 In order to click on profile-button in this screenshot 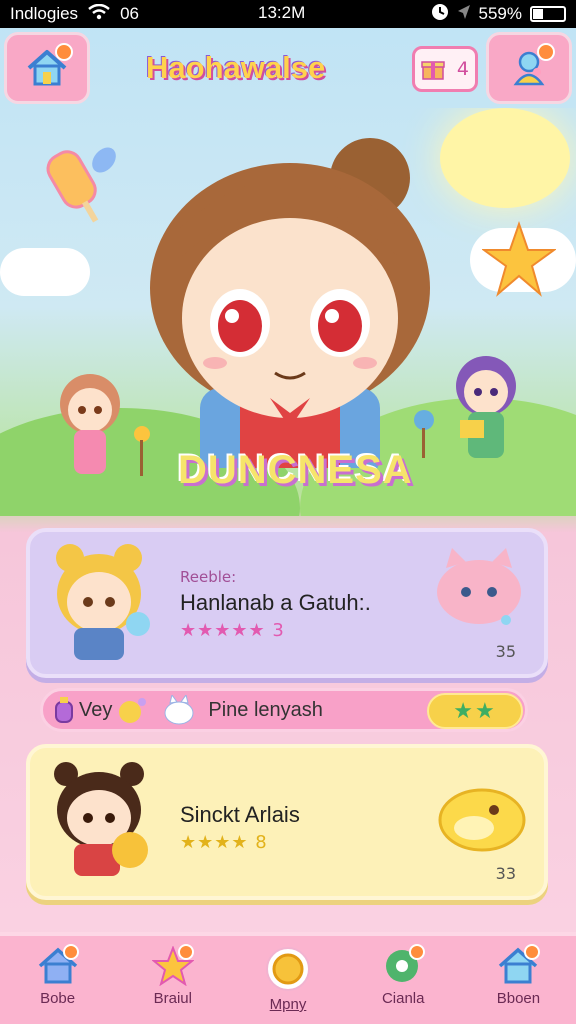, I will do `click(529, 68)`.